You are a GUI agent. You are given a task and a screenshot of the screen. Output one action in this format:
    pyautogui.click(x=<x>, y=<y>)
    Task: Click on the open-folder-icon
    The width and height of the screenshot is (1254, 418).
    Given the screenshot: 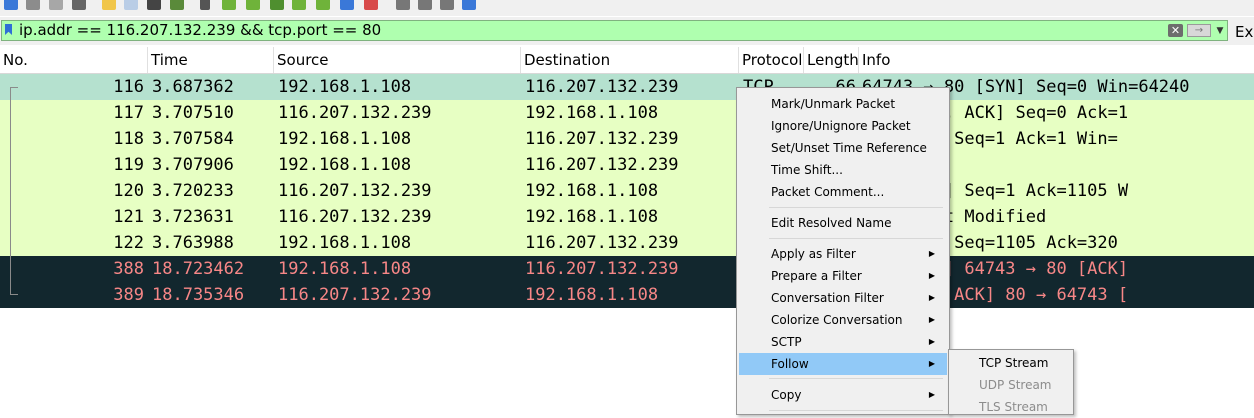 What is the action you would take?
    pyautogui.click(x=109, y=5)
    